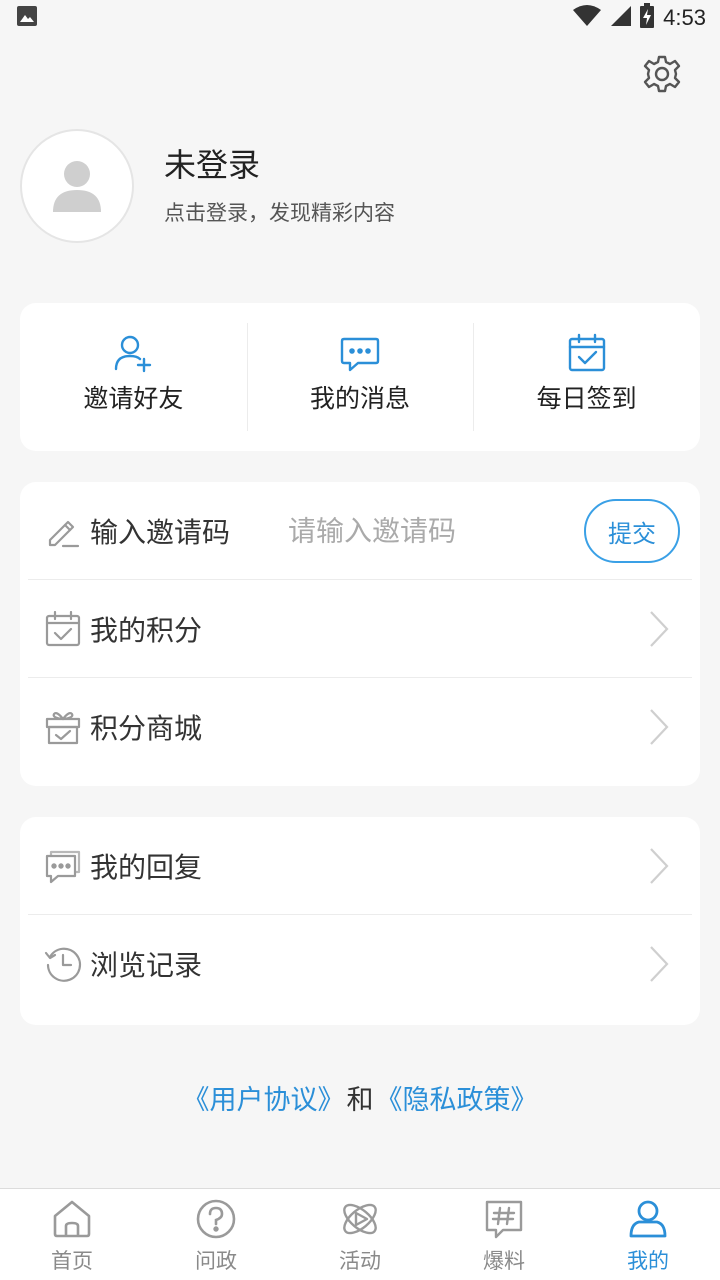 This screenshot has height=1280, width=720. What do you see at coordinates (146, 728) in the screenshot?
I see `points-mall-label: 积分商城` at bounding box center [146, 728].